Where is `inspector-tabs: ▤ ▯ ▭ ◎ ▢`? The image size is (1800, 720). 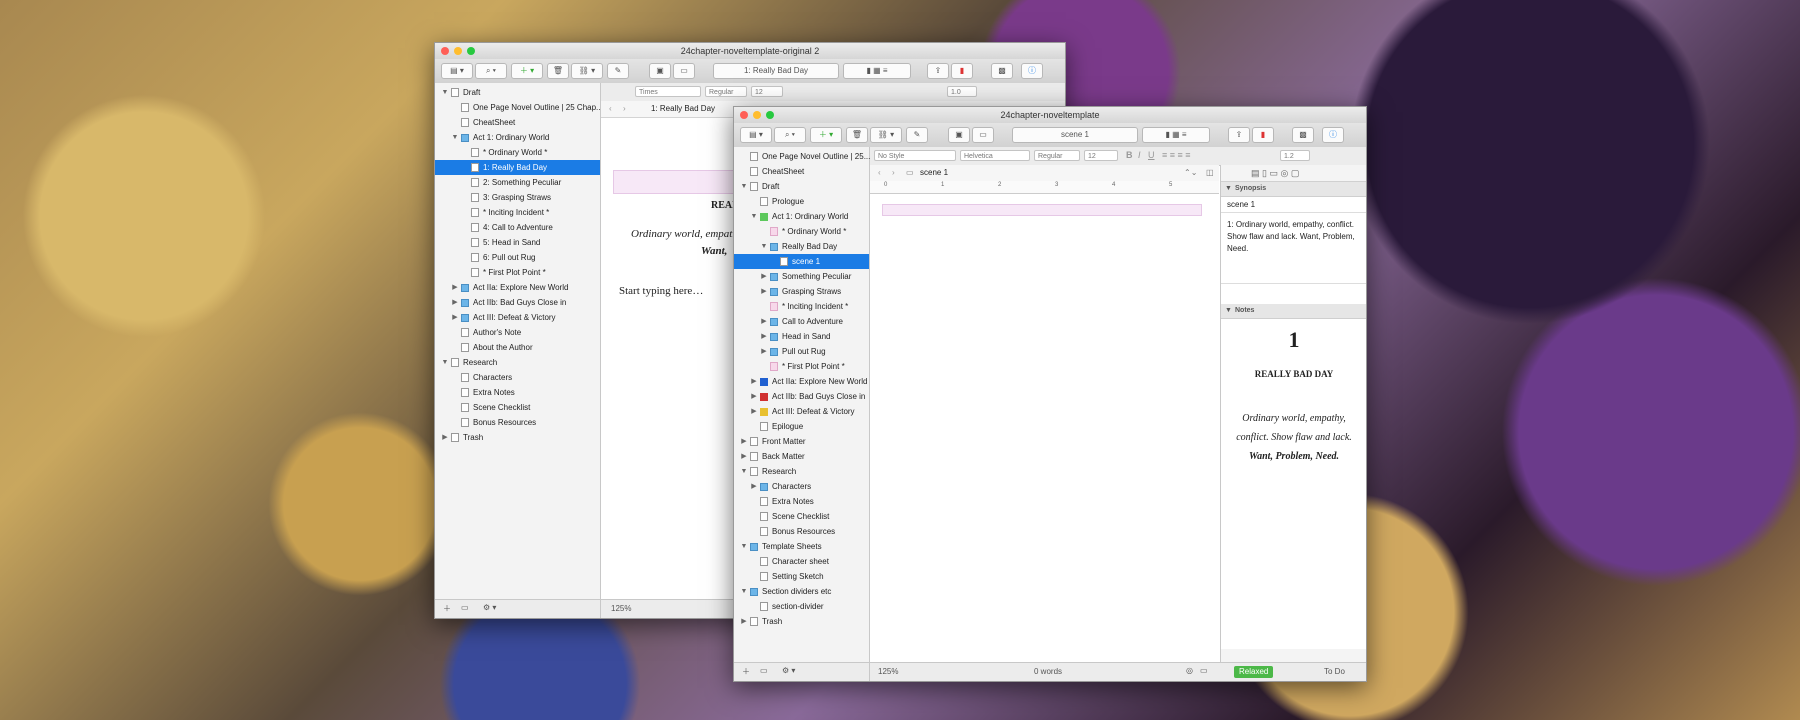 inspector-tabs: ▤ ▯ ▭ ◎ ▢ is located at coordinates (1293, 173).